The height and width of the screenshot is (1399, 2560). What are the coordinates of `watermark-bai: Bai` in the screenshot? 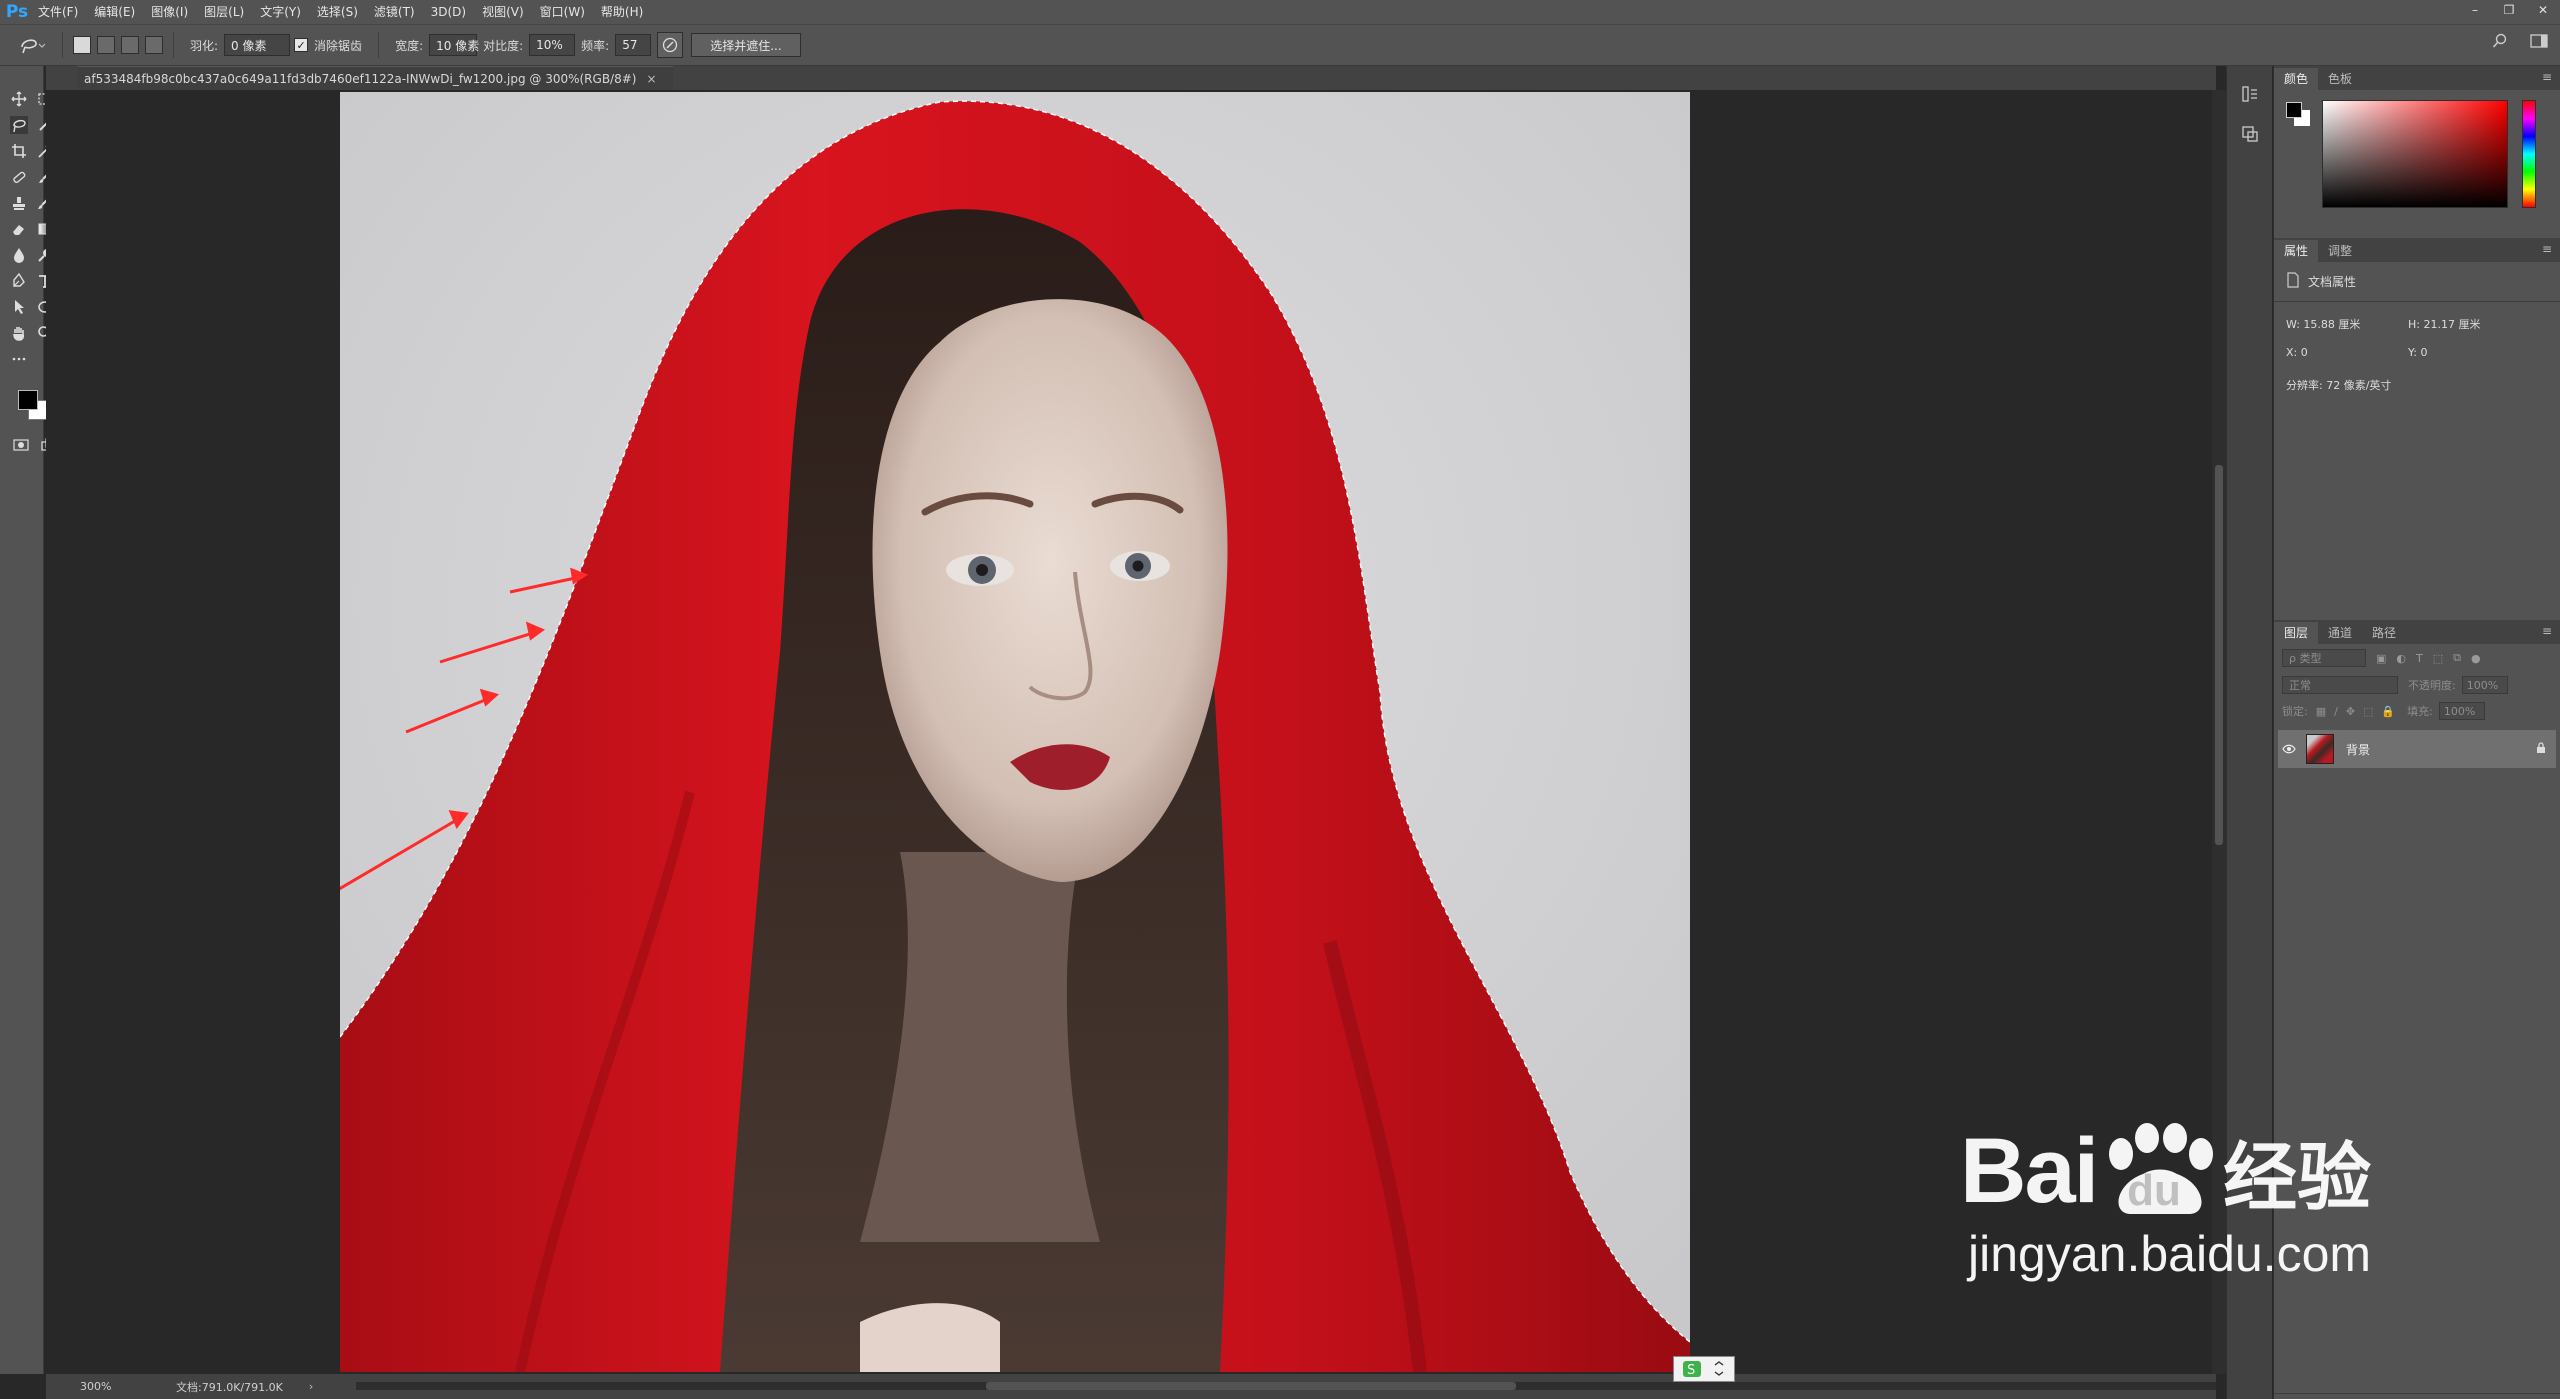 It's located at (2029, 1171).